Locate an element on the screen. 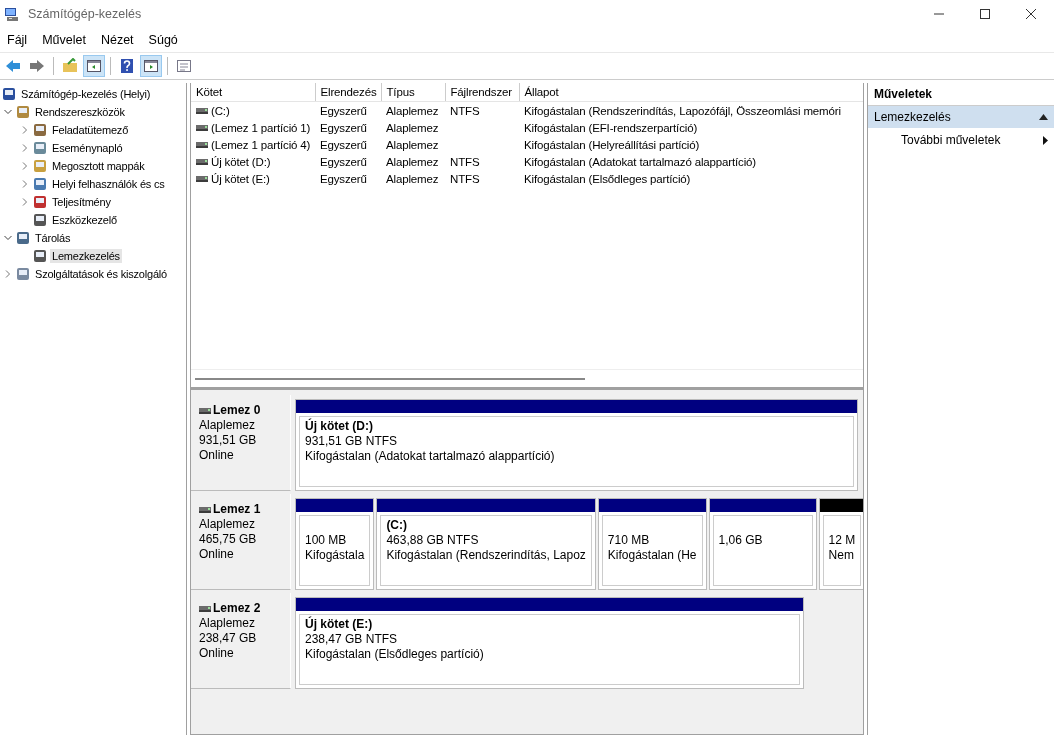  column-header: Fájlrendszer is located at coordinates (482, 92).